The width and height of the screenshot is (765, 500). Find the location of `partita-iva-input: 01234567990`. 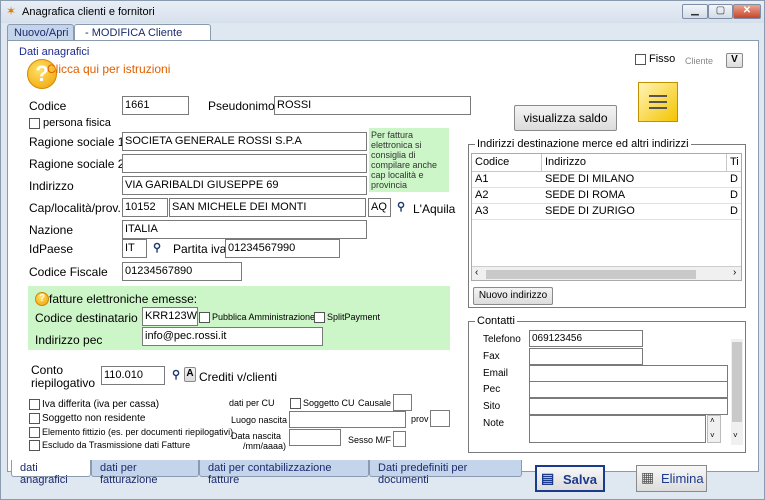

partita-iva-input: 01234567990 is located at coordinates (282, 248).